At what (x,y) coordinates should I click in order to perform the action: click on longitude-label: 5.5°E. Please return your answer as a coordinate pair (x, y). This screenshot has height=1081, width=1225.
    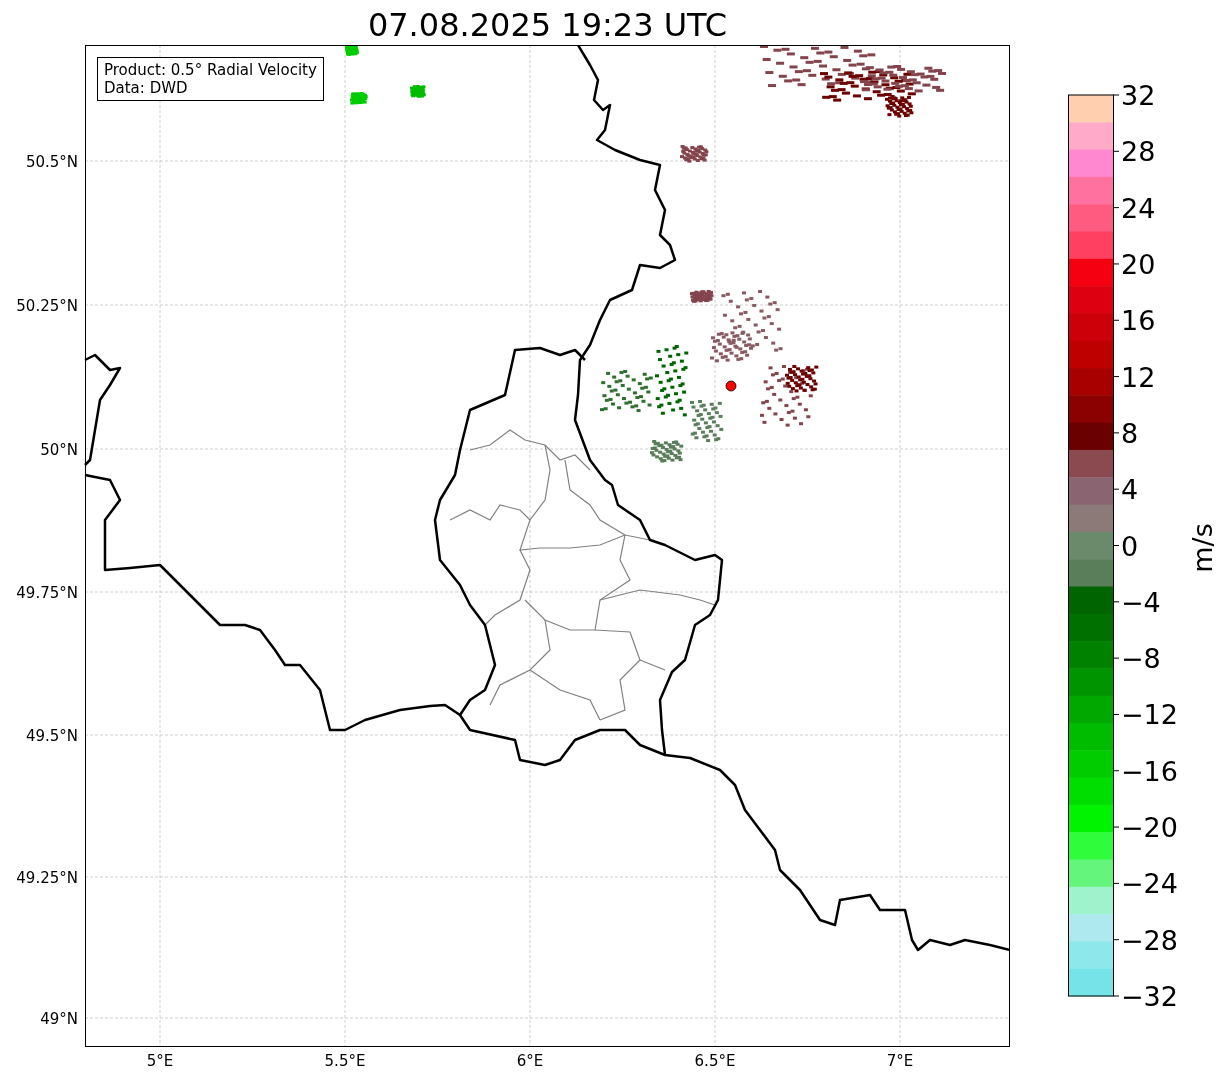
    Looking at the image, I should click on (345, 1061).